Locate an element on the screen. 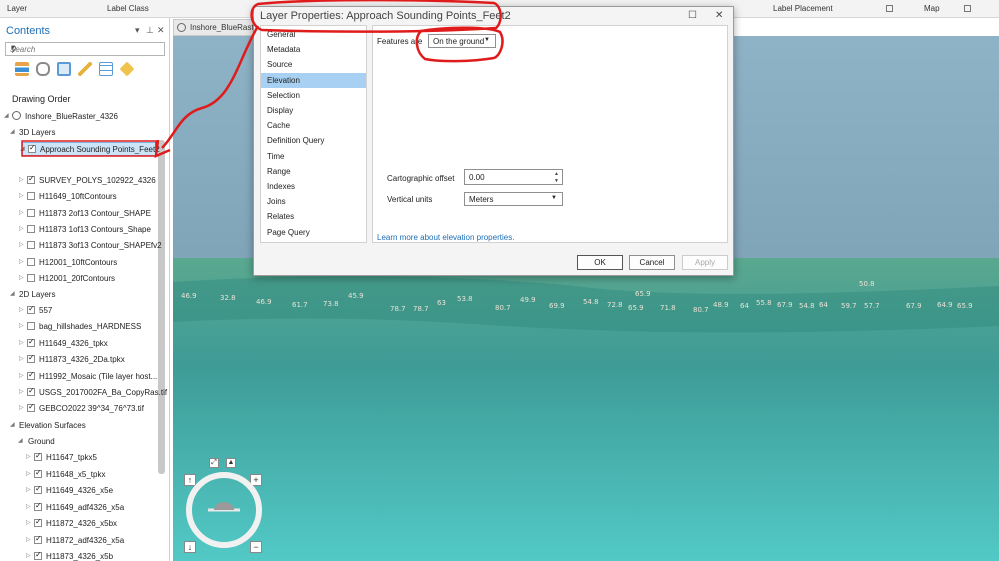 The width and height of the screenshot is (999, 561). nav-up-icon: ↑ is located at coordinates (190, 480).